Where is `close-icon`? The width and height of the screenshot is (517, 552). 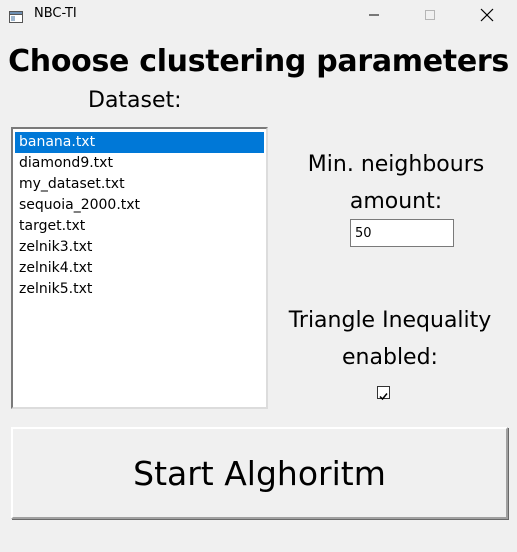 close-icon is located at coordinates (487, 15).